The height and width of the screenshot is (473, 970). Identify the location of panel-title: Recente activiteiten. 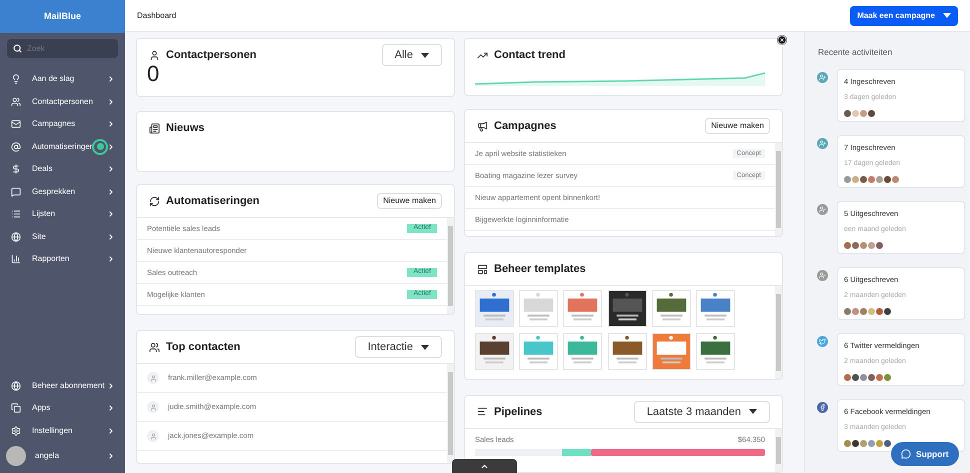
(856, 52).